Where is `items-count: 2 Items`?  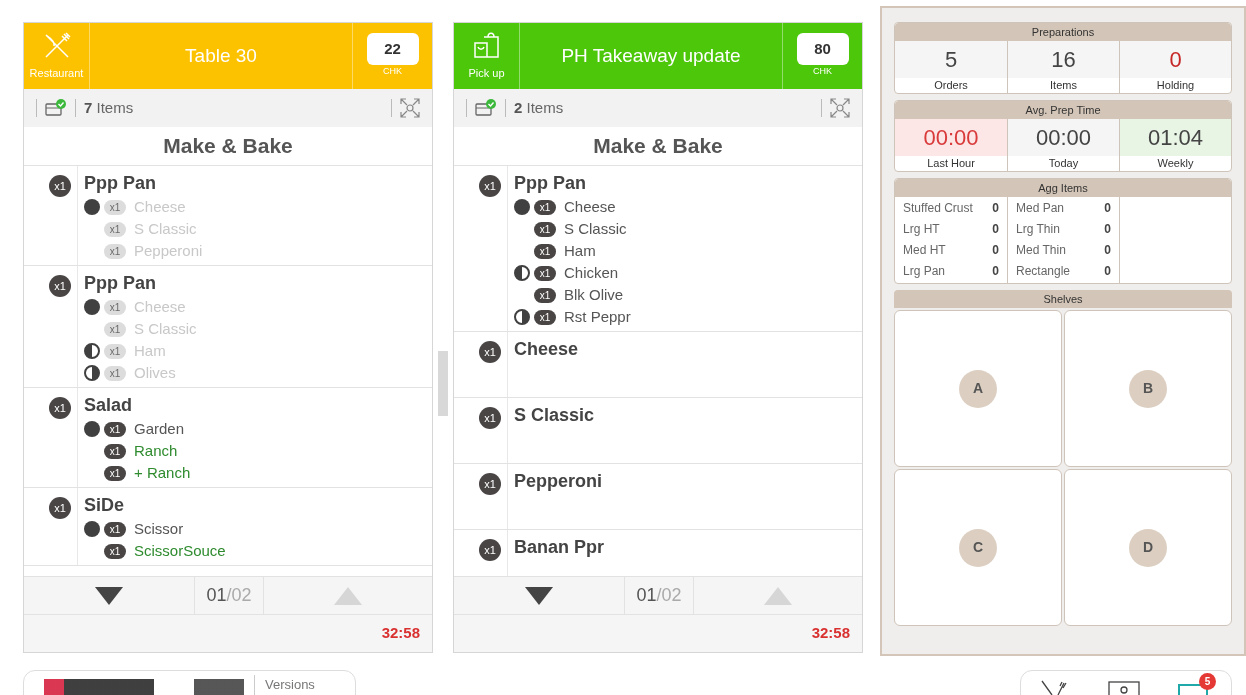 items-count: 2 Items is located at coordinates (539, 107).